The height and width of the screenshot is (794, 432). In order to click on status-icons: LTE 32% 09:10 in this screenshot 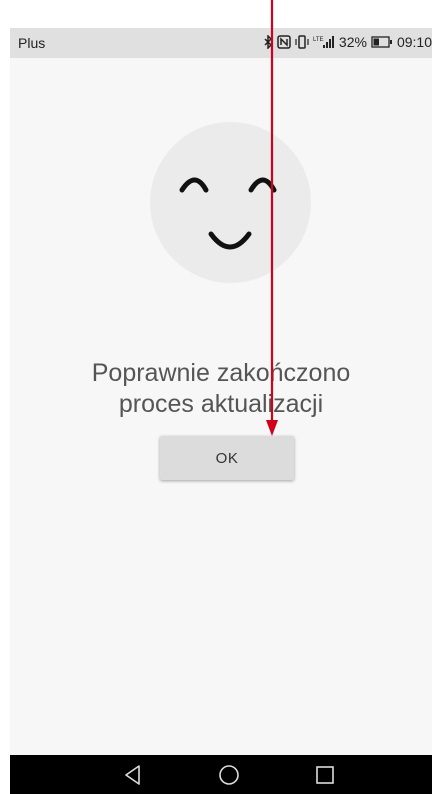, I will do `click(347, 42)`.